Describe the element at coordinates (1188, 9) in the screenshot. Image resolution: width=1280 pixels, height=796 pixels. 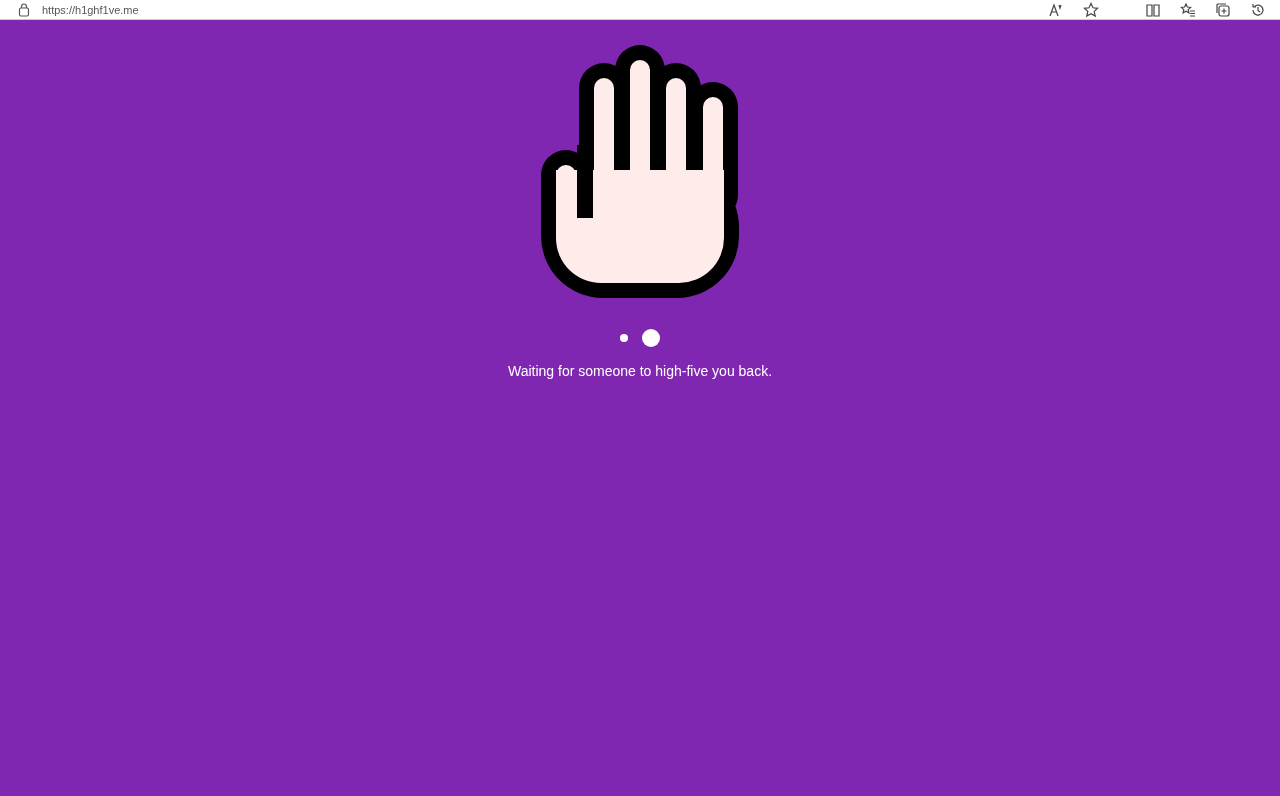
I see `favorites-icon` at that location.